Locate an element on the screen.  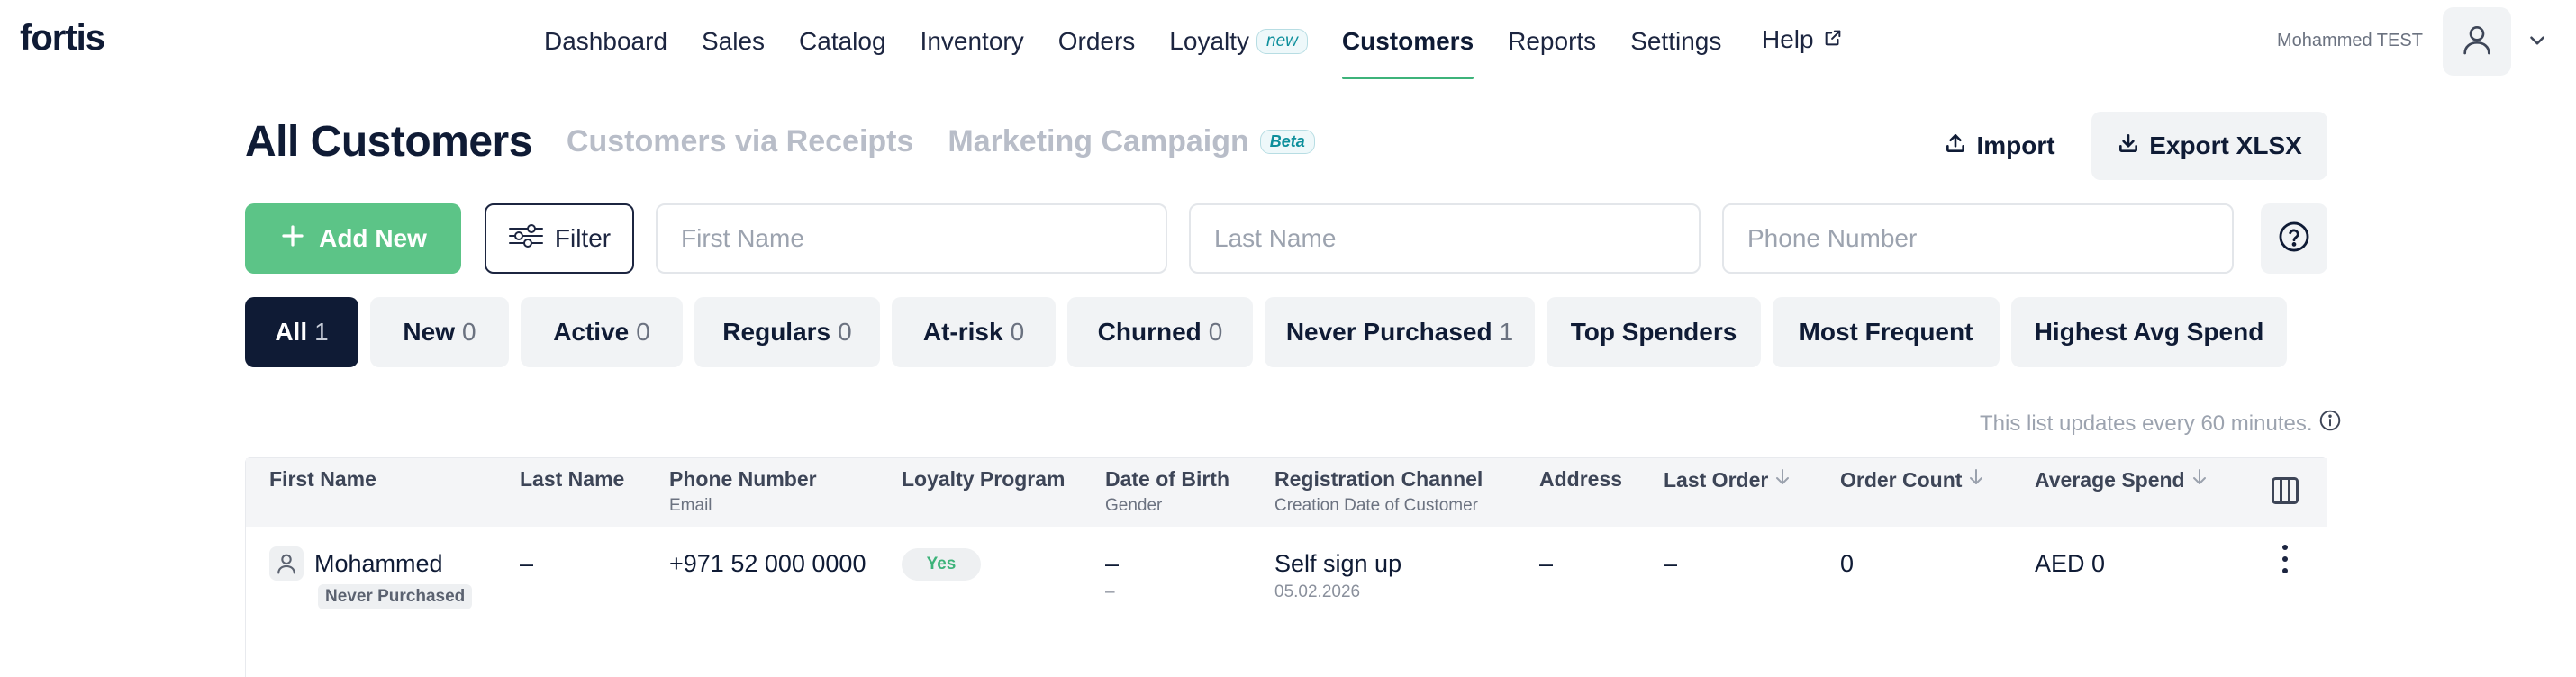
nav-item-reports: Reports is located at coordinates (1552, 41).